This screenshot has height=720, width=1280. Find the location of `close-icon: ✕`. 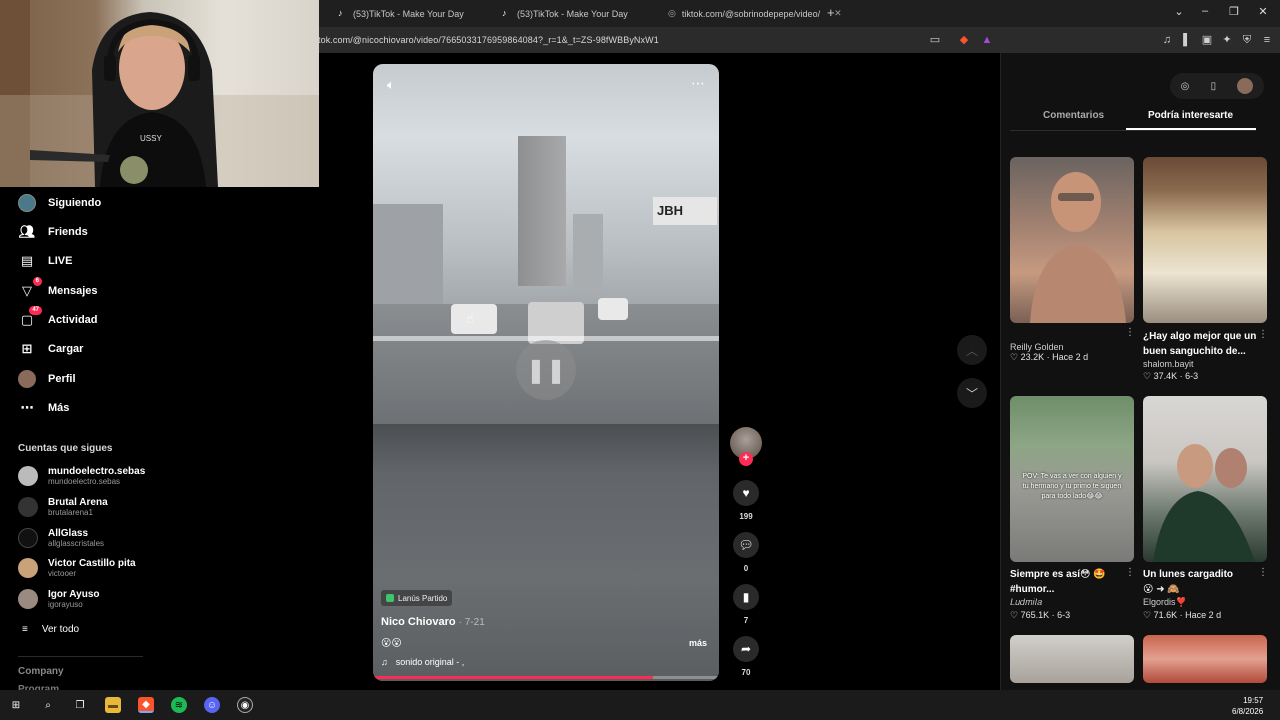

close-icon: ✕ is located at coordinates (838, 13).